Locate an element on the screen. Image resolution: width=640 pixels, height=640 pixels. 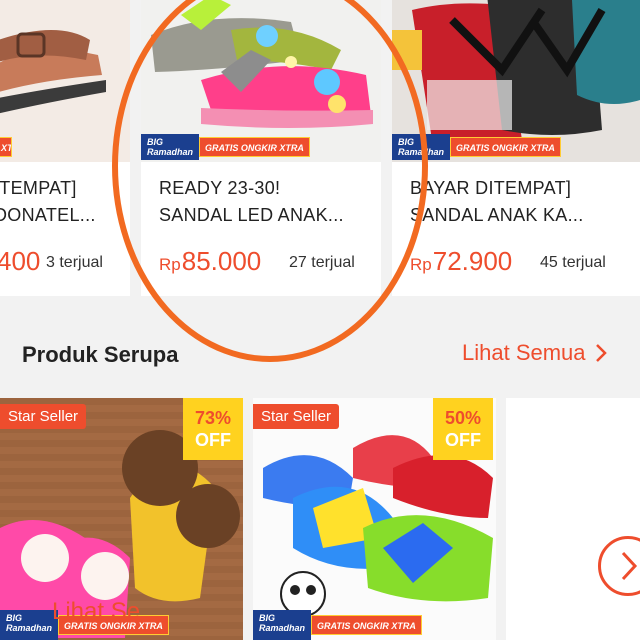
product-card: XTRA ITEMPAT] DONATEL... 400 3 terjual is located at coordinates (65, 148).